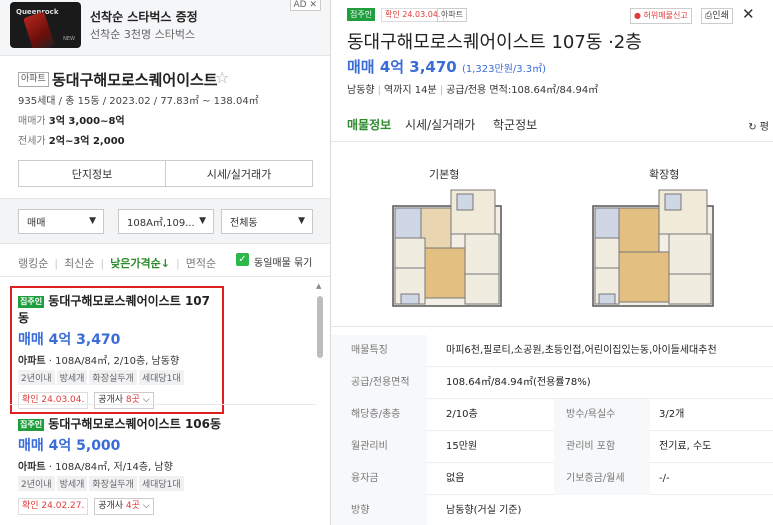 This screenshot has width=773, height=525. I want to click on lease-price-row: 전세가 2억~3억 2,000, so click(71, 139).